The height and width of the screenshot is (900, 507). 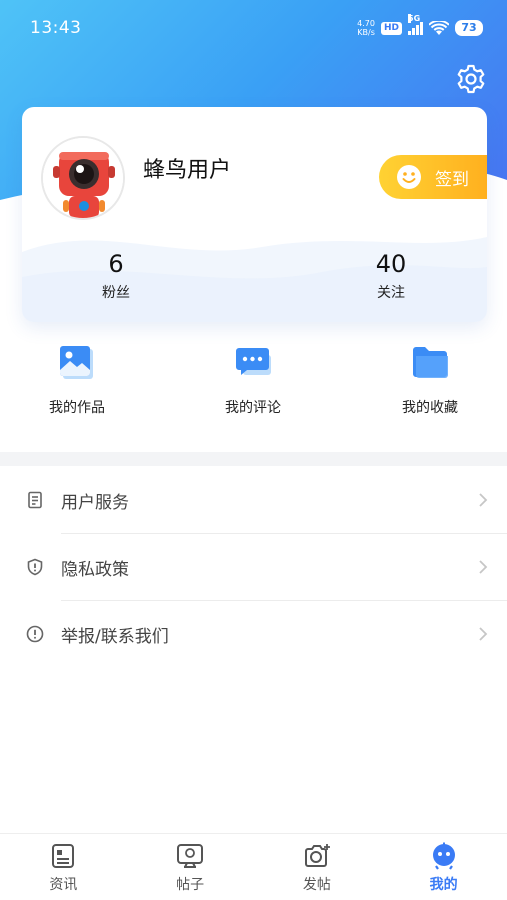 I want to click on picture-icon, so click(x=76, y=362).